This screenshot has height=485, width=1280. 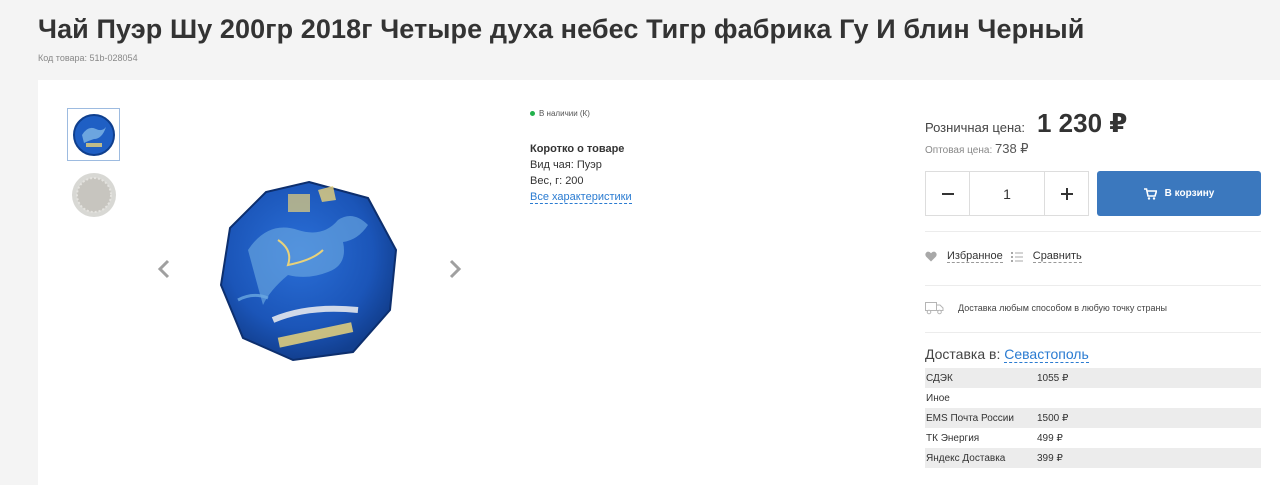 I want to click on previous-image-arrow, so click(x=164, y=269).